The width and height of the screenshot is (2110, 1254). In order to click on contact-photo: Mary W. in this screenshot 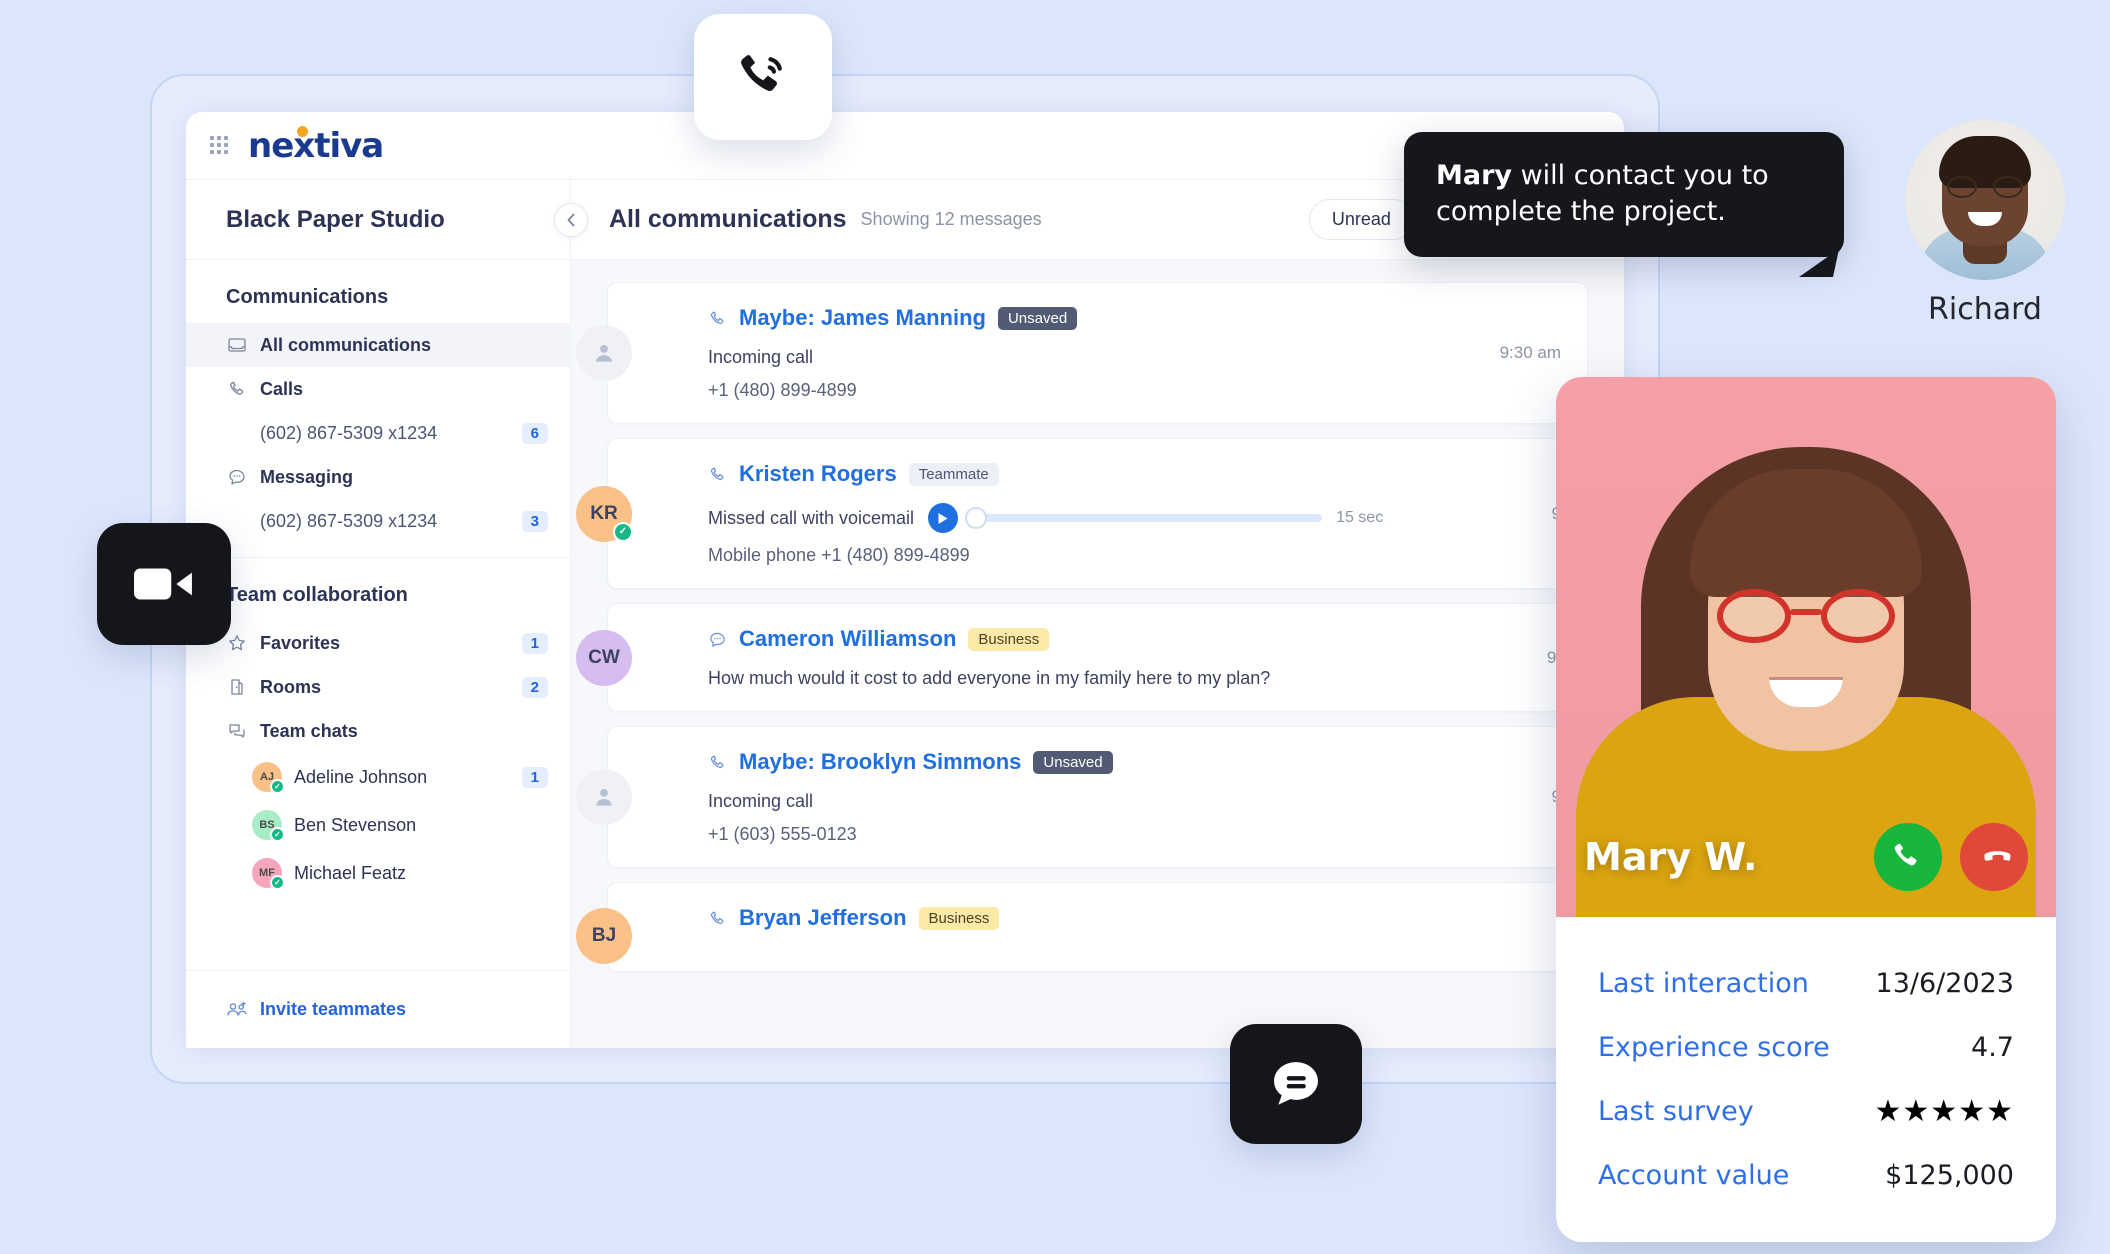, I will do `click(1806, 647)`.